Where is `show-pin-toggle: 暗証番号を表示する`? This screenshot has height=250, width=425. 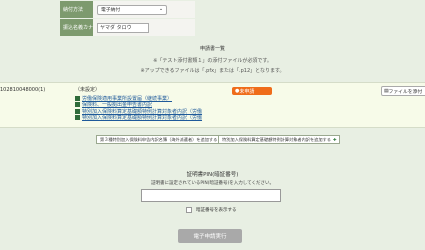 show-pin-toggle: 暗証番号を表示する is located at coordinates (211, 210).